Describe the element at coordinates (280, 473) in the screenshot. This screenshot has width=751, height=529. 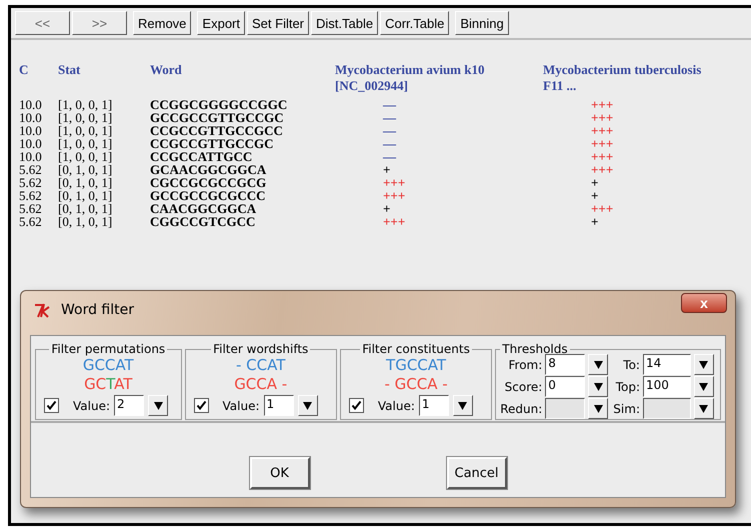
I see `dialog-button: OK` at that location.